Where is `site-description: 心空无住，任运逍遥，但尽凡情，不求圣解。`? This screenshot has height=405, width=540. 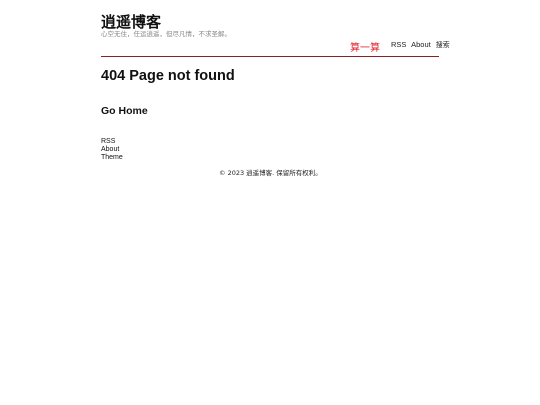 site-description: 心空无住，任运逍遥，但尽凡情，不求圣解。 is located at coordinates (166, 34).